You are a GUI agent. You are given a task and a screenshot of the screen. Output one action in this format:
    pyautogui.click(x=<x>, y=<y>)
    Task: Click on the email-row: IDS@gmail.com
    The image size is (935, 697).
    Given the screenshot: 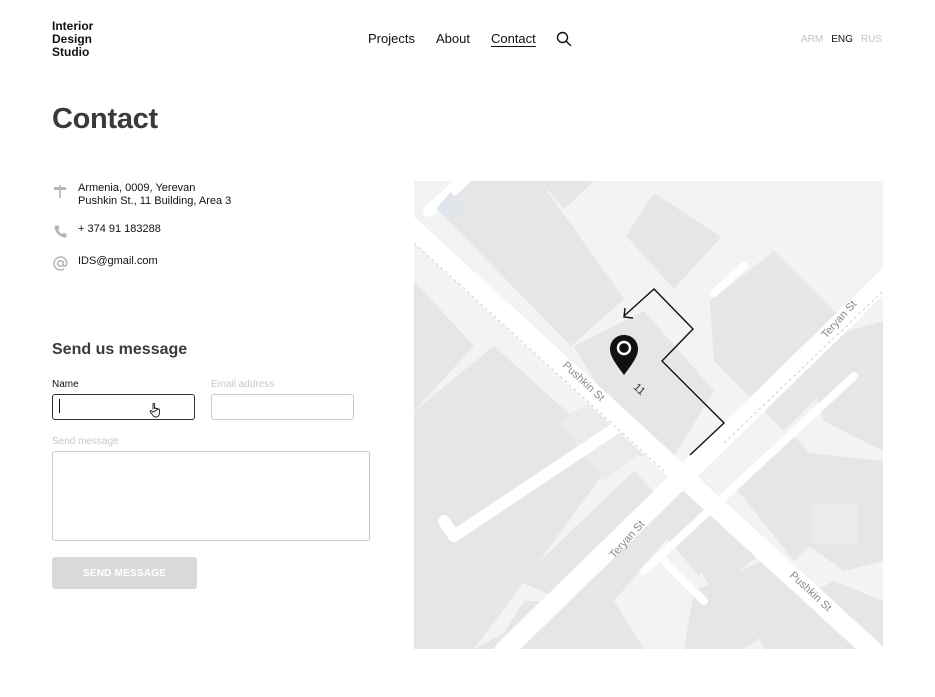 What is the action you would take?
    pyautogui.click(x=105, y=263)
    